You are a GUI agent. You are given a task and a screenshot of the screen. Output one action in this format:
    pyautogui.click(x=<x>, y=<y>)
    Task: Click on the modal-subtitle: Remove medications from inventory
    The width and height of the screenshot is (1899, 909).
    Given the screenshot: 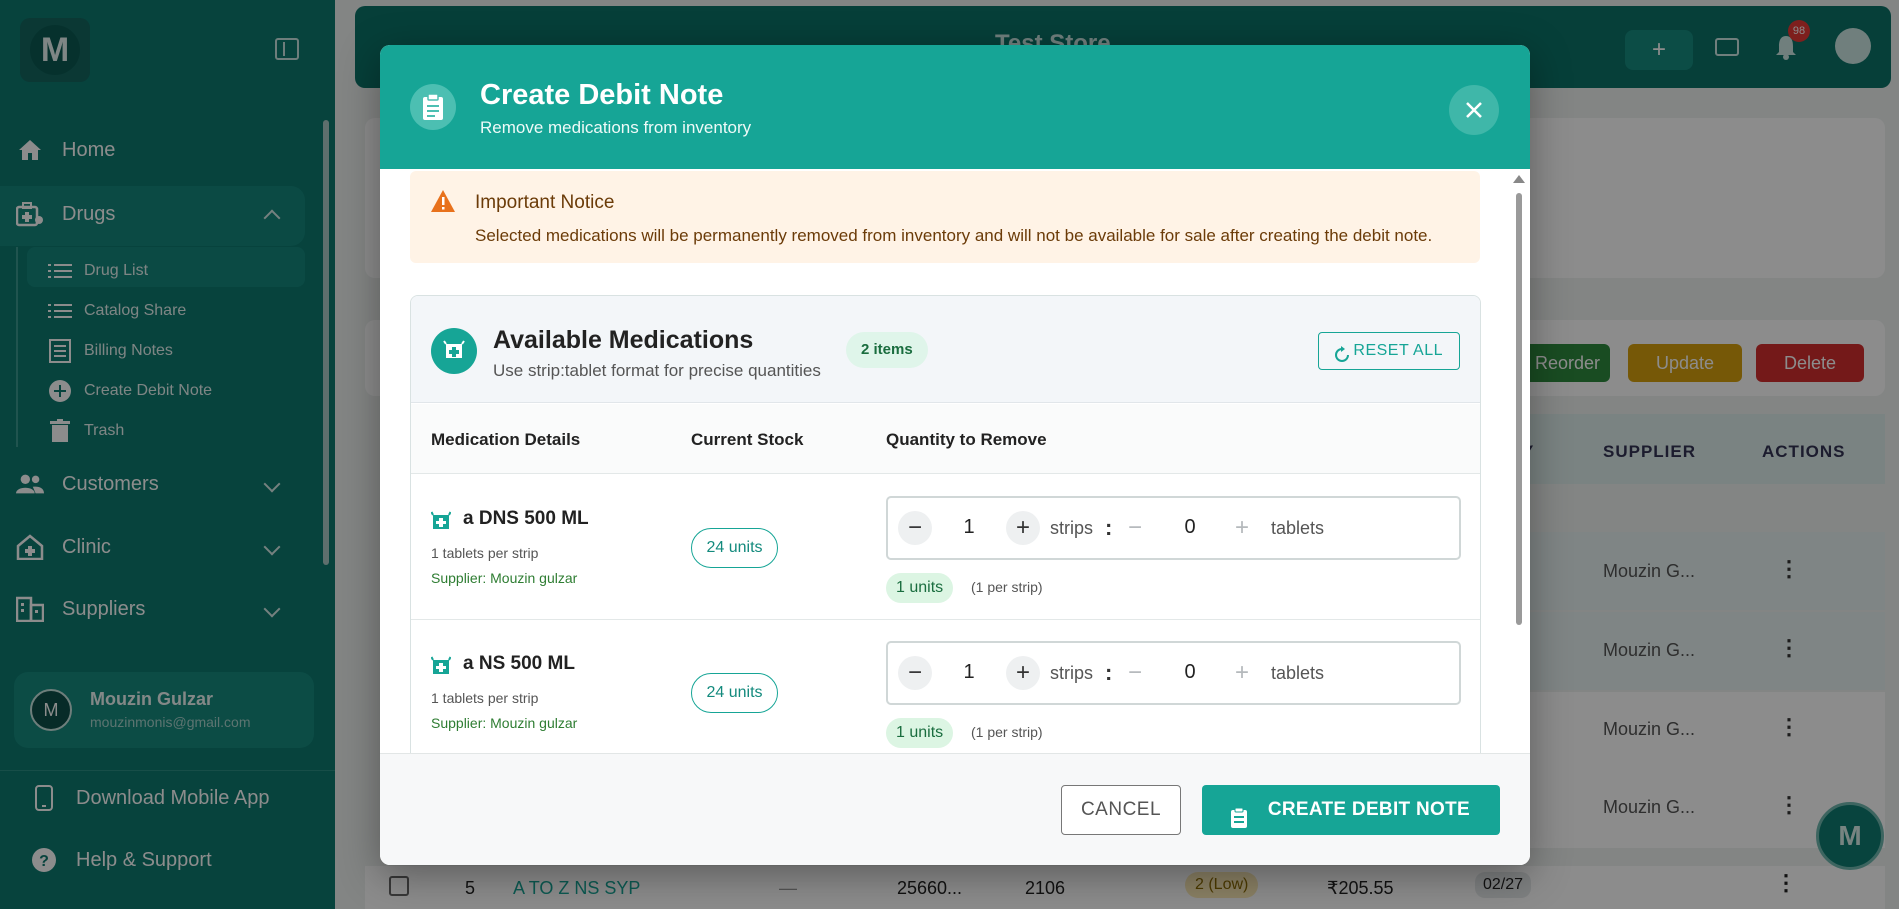 What is the action you would take?
    pyautogui.click(x=616, y=127)
    